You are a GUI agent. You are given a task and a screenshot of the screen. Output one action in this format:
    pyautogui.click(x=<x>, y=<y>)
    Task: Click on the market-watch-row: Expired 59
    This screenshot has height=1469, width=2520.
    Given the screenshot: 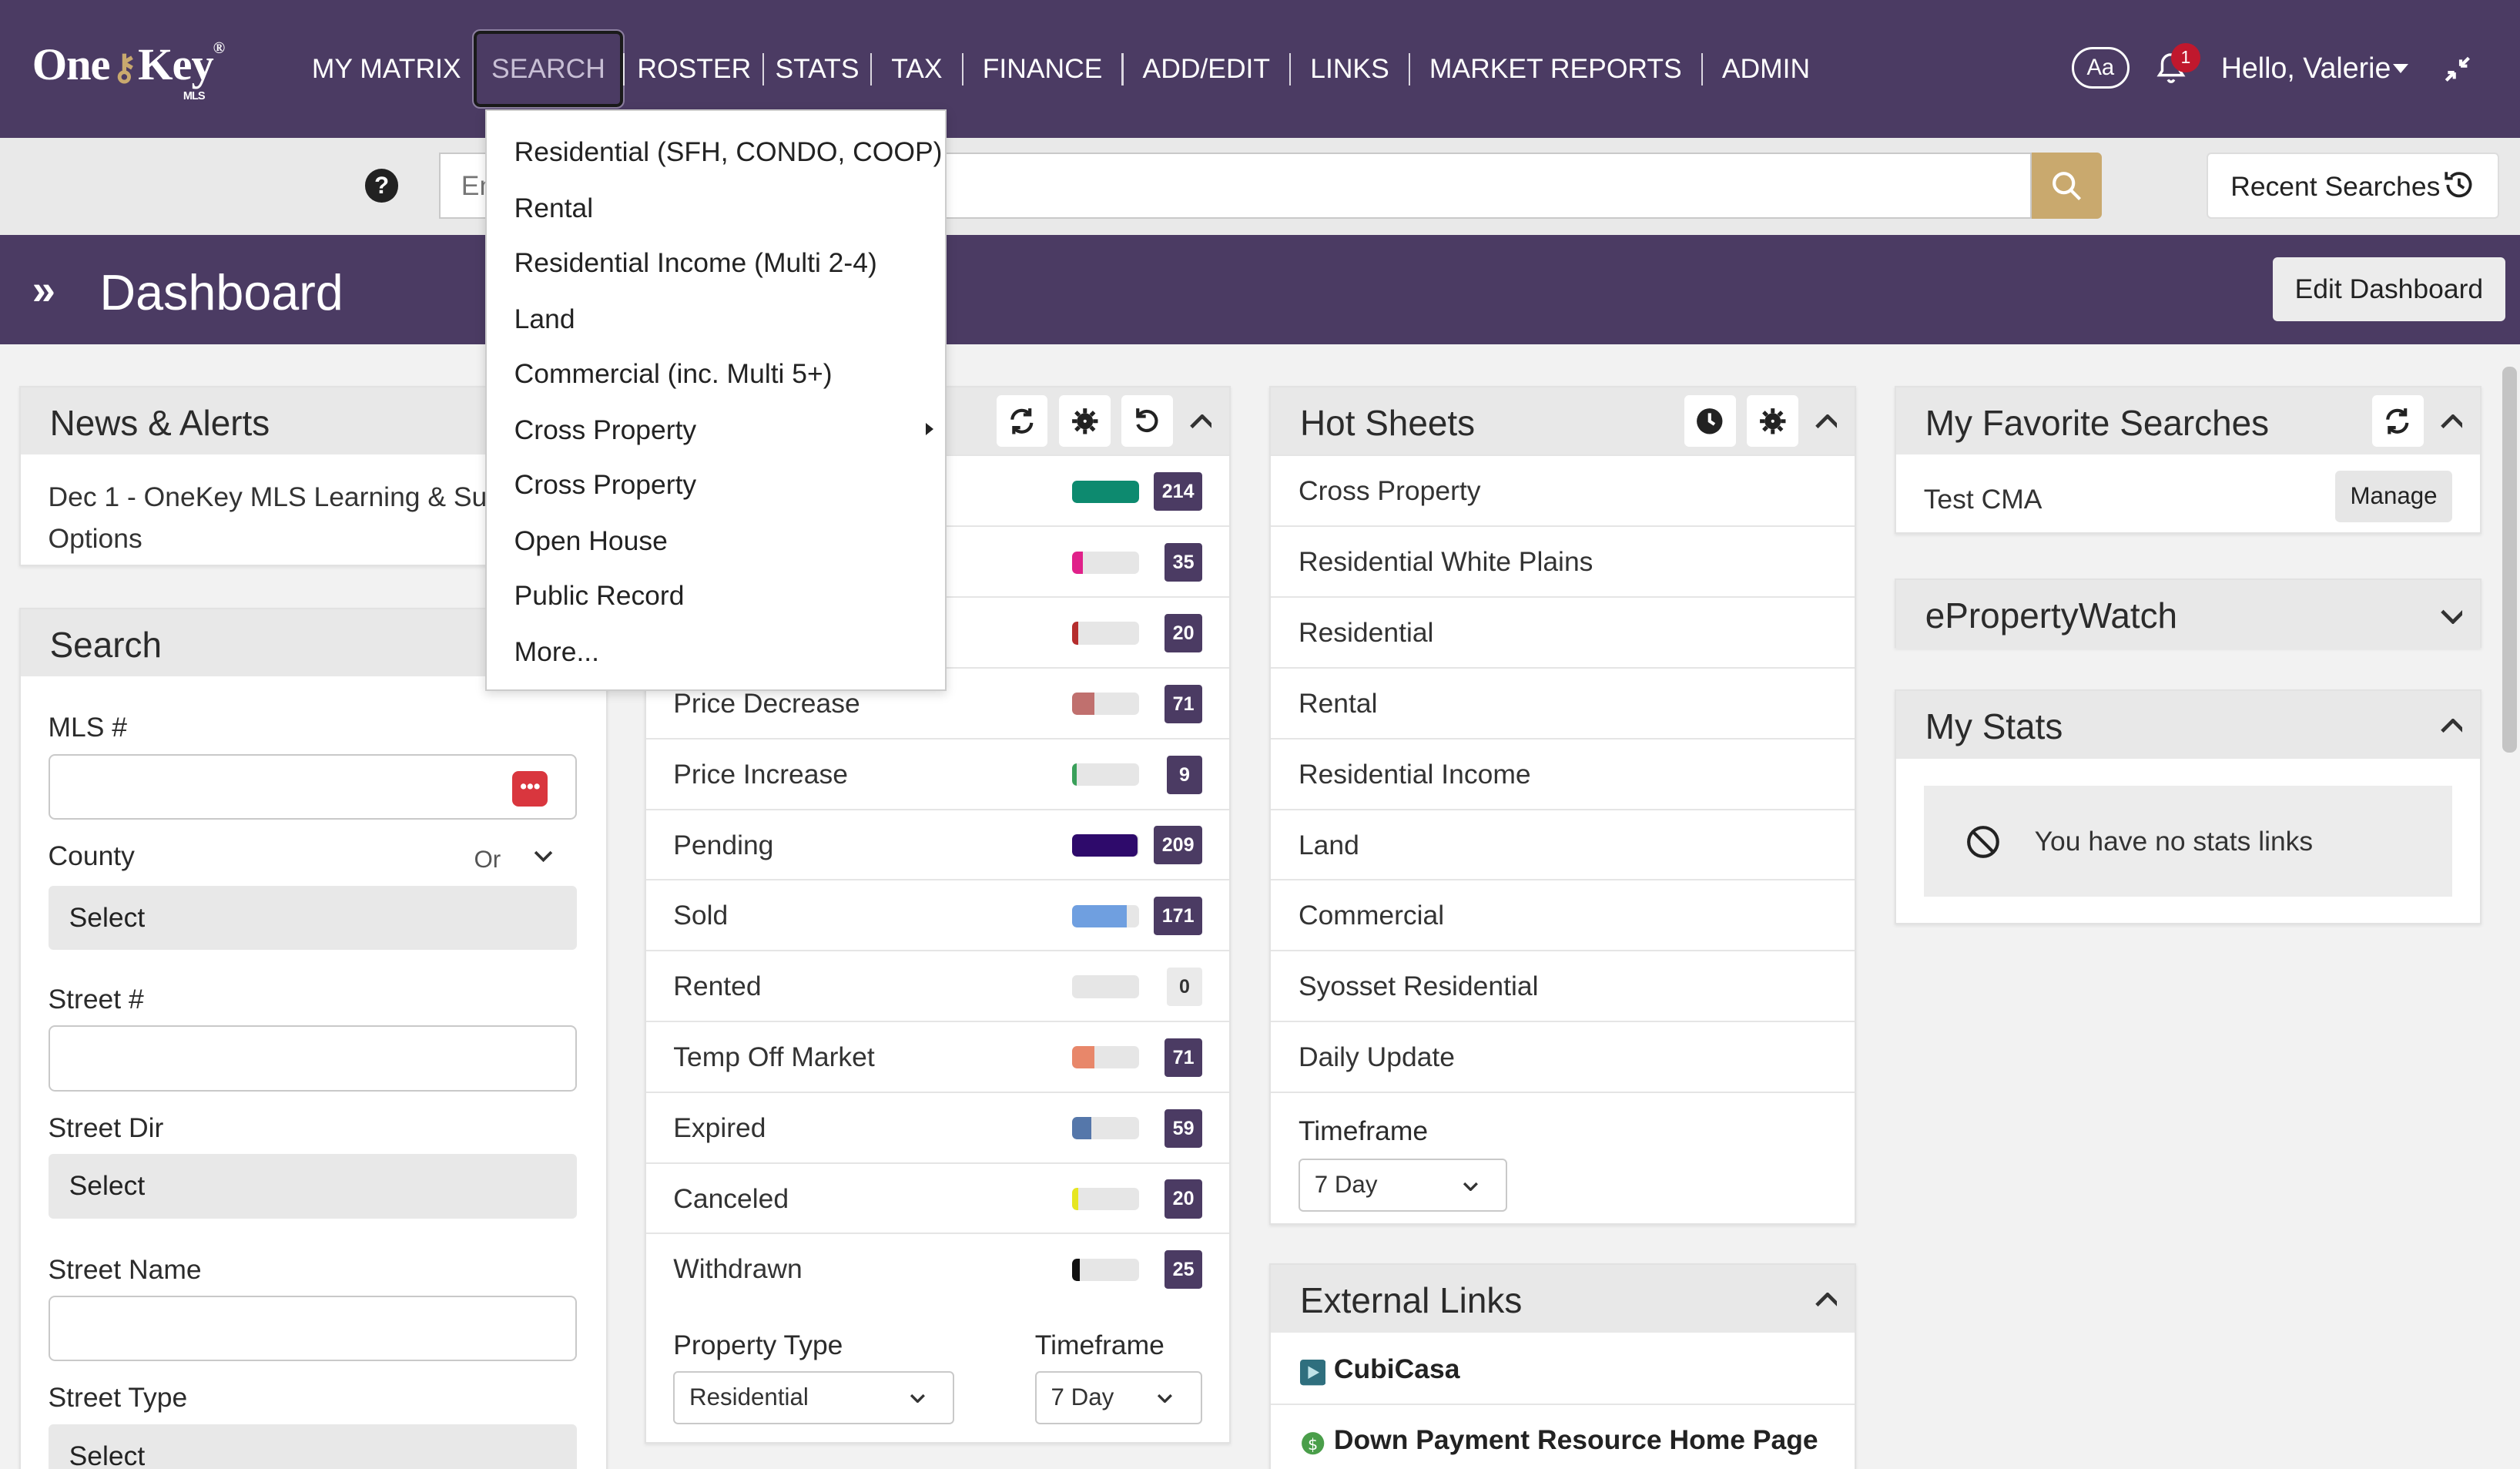 What is the action you would take?
    pyautogui.click(x=938, y=1126)
    